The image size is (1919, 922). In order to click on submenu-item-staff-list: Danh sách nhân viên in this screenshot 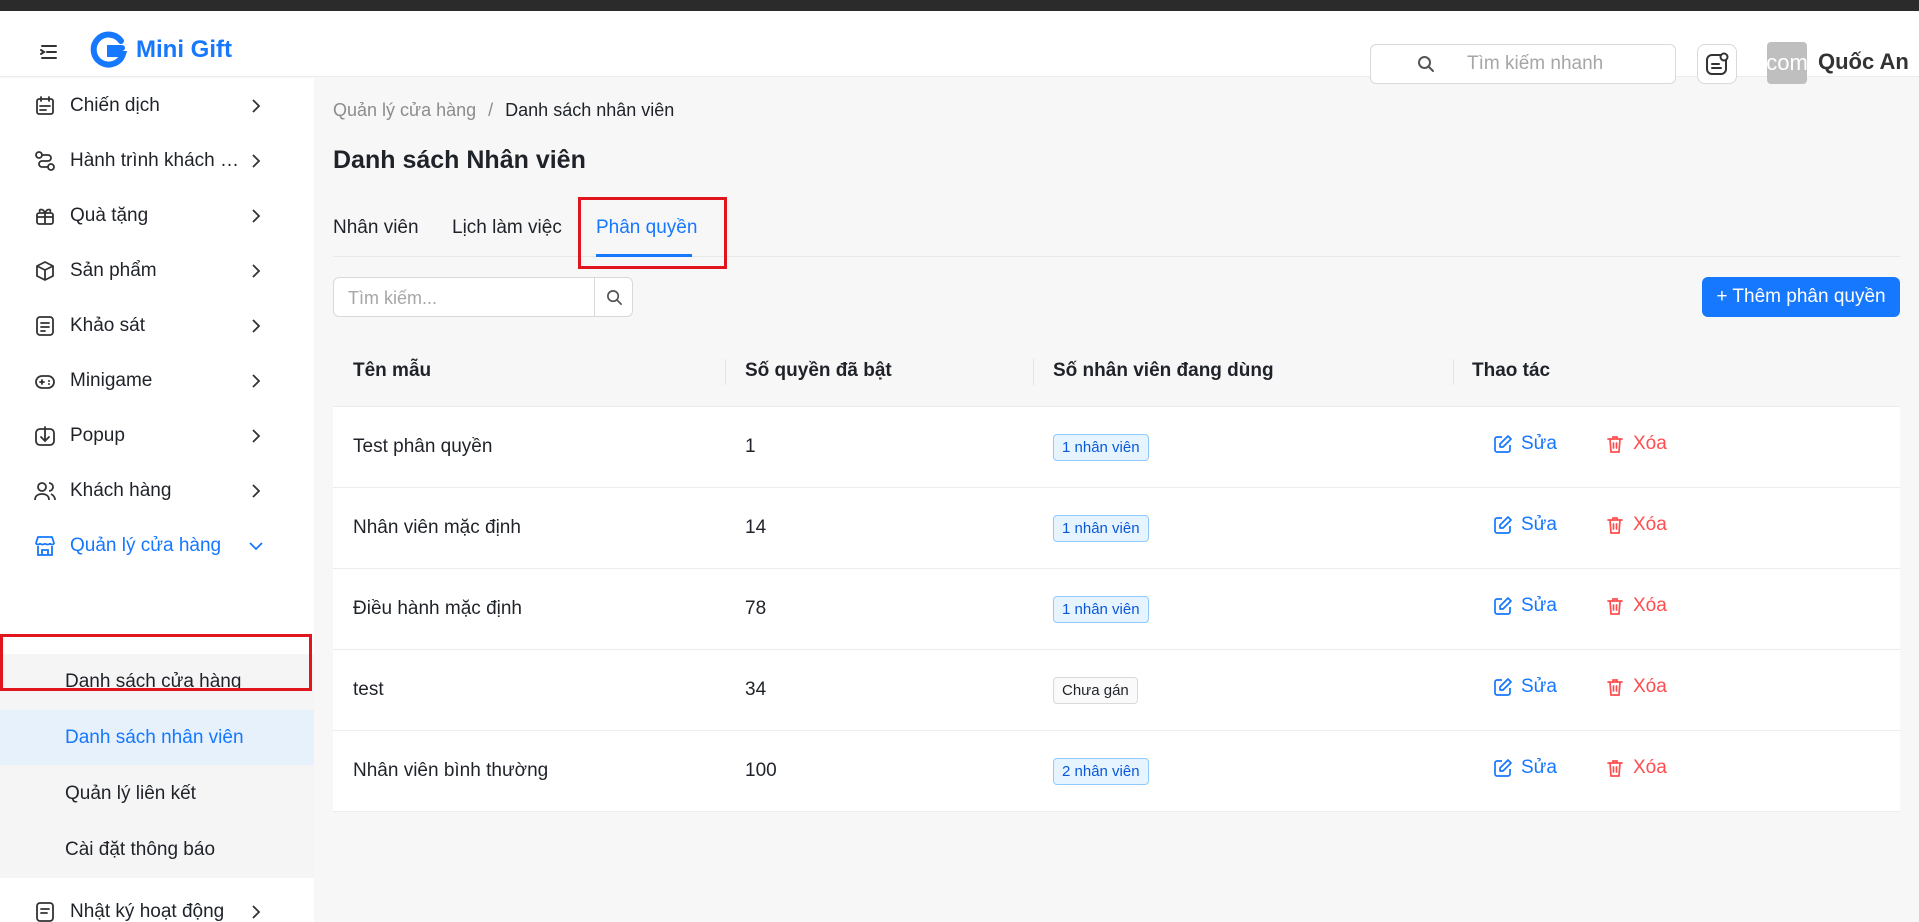, I will do `click(157, 737)`.